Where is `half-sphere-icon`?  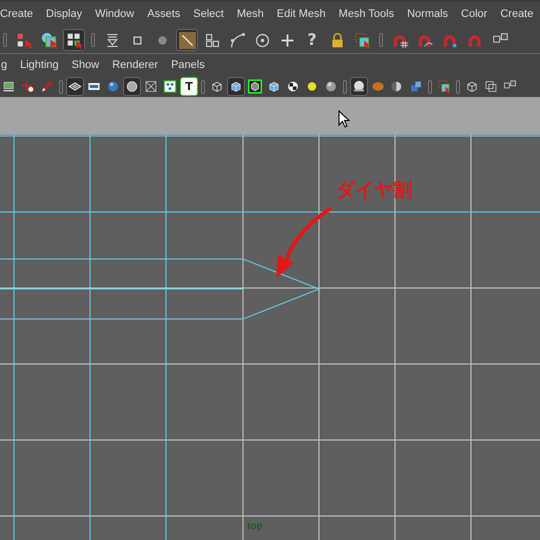
half-sphere-icon is located at coordinates (397, 86).